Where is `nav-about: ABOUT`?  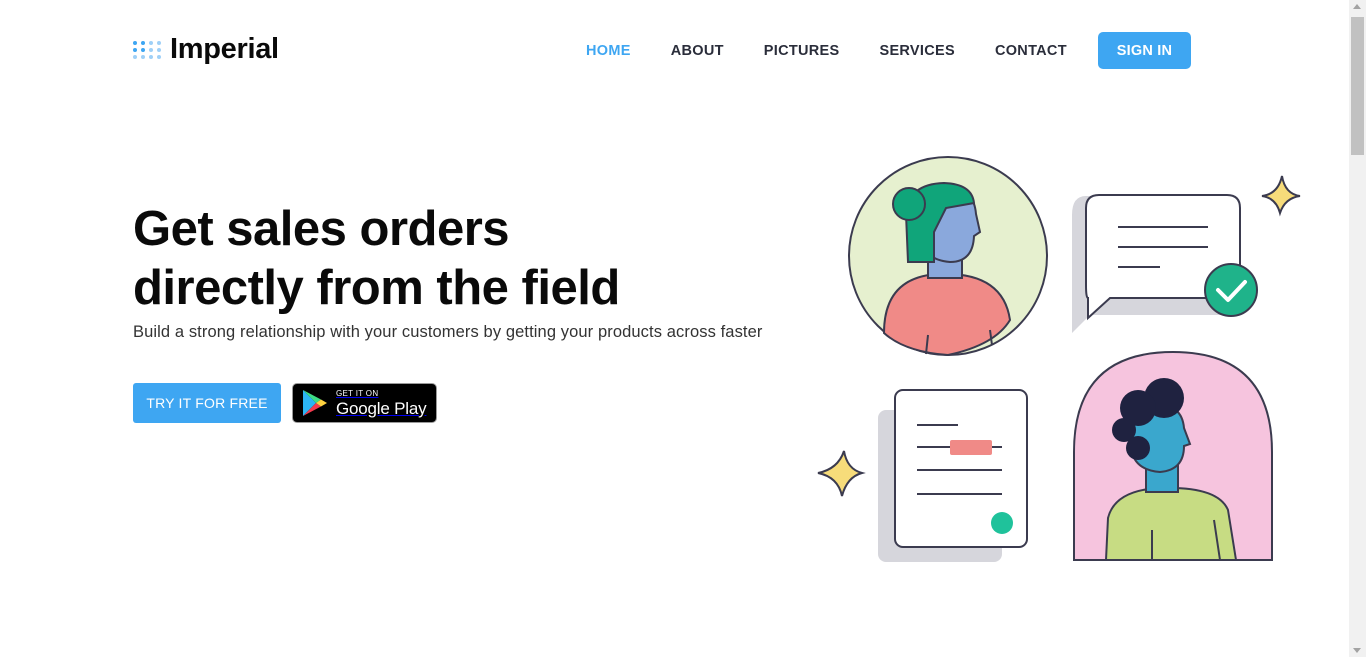
nav-about: ABOUT is located at coordinates (697, 51).